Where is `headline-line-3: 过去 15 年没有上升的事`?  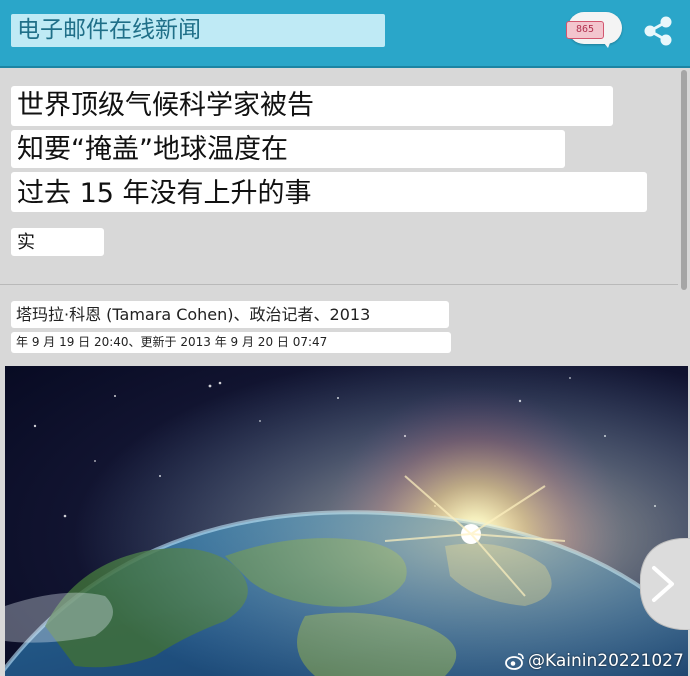 headline-line-3: 过去 15 年没有上升的事 is located at coordinates (329, 192).